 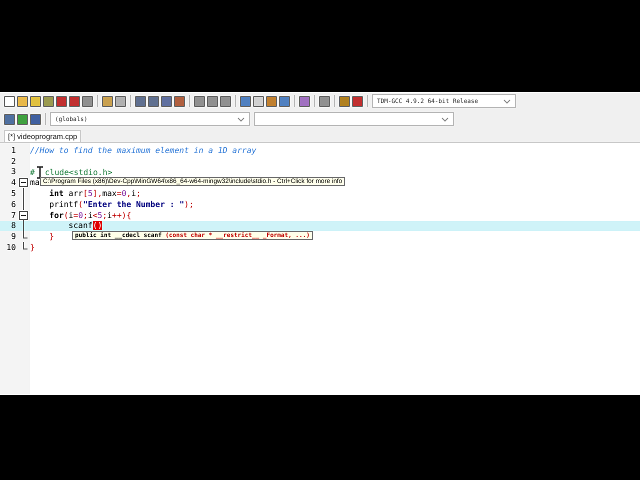 I want to click on code-token: );, so click(x=189, y=204).